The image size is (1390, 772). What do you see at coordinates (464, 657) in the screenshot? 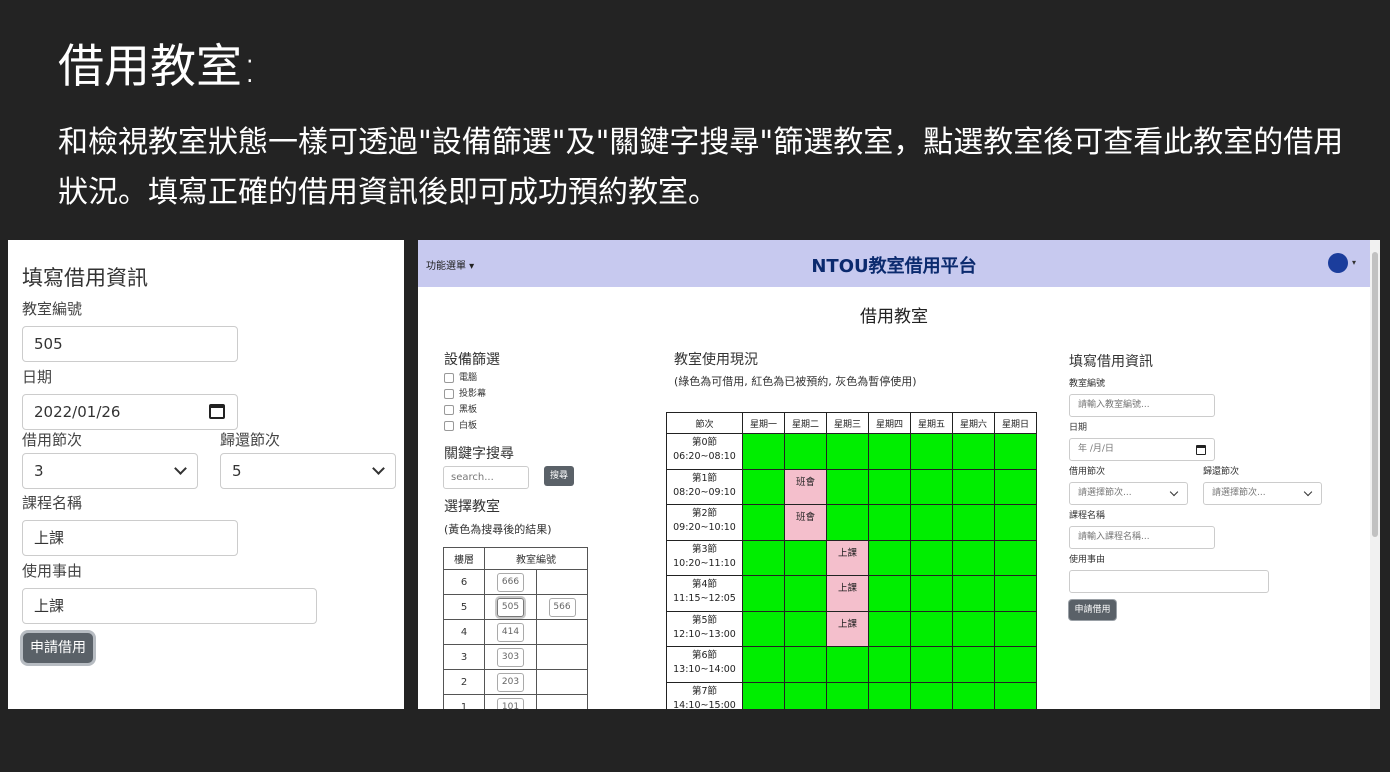
I see `floor-cell: 3` at bounding box center [464, 657].